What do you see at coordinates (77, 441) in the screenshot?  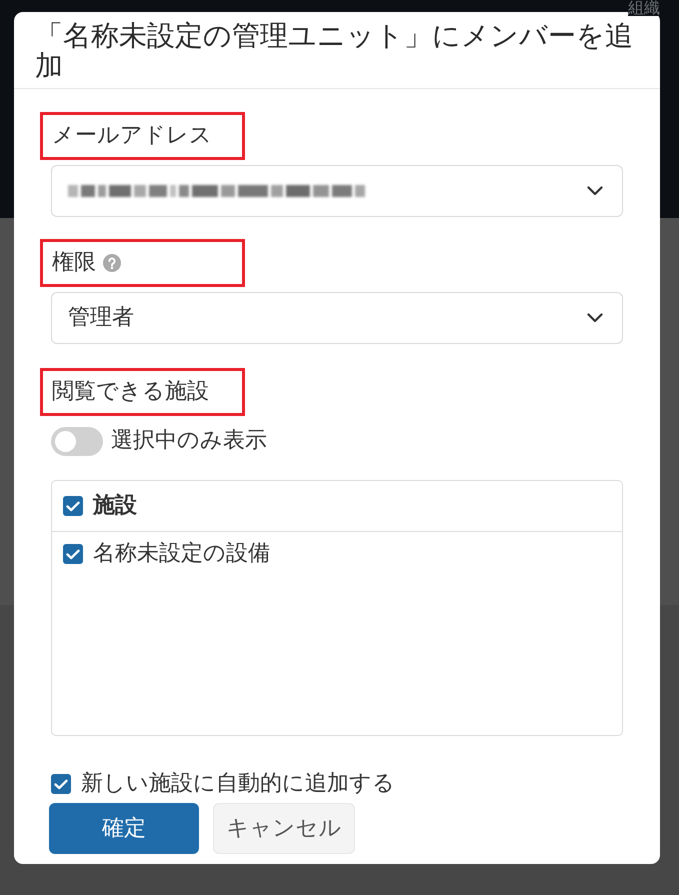 I see `toggle-switch` at bounding box center [77, 441].